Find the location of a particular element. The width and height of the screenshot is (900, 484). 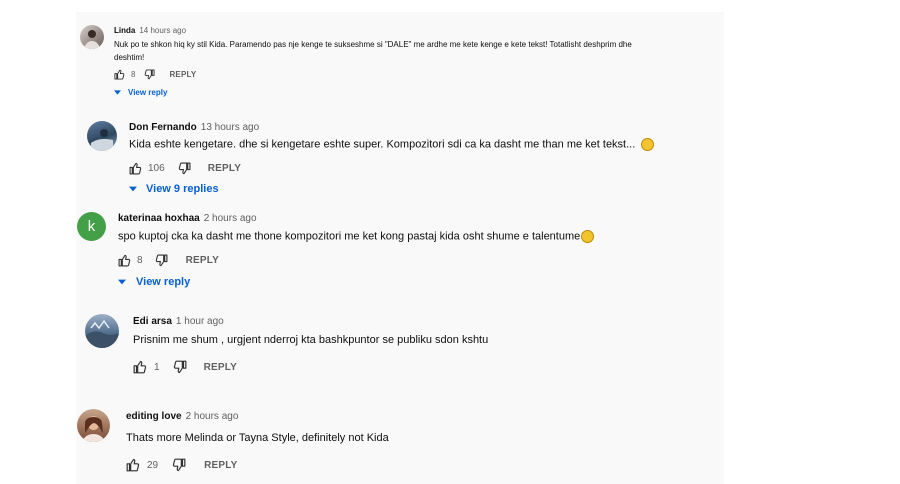

avatar: k is located at coordinates (91, 226).